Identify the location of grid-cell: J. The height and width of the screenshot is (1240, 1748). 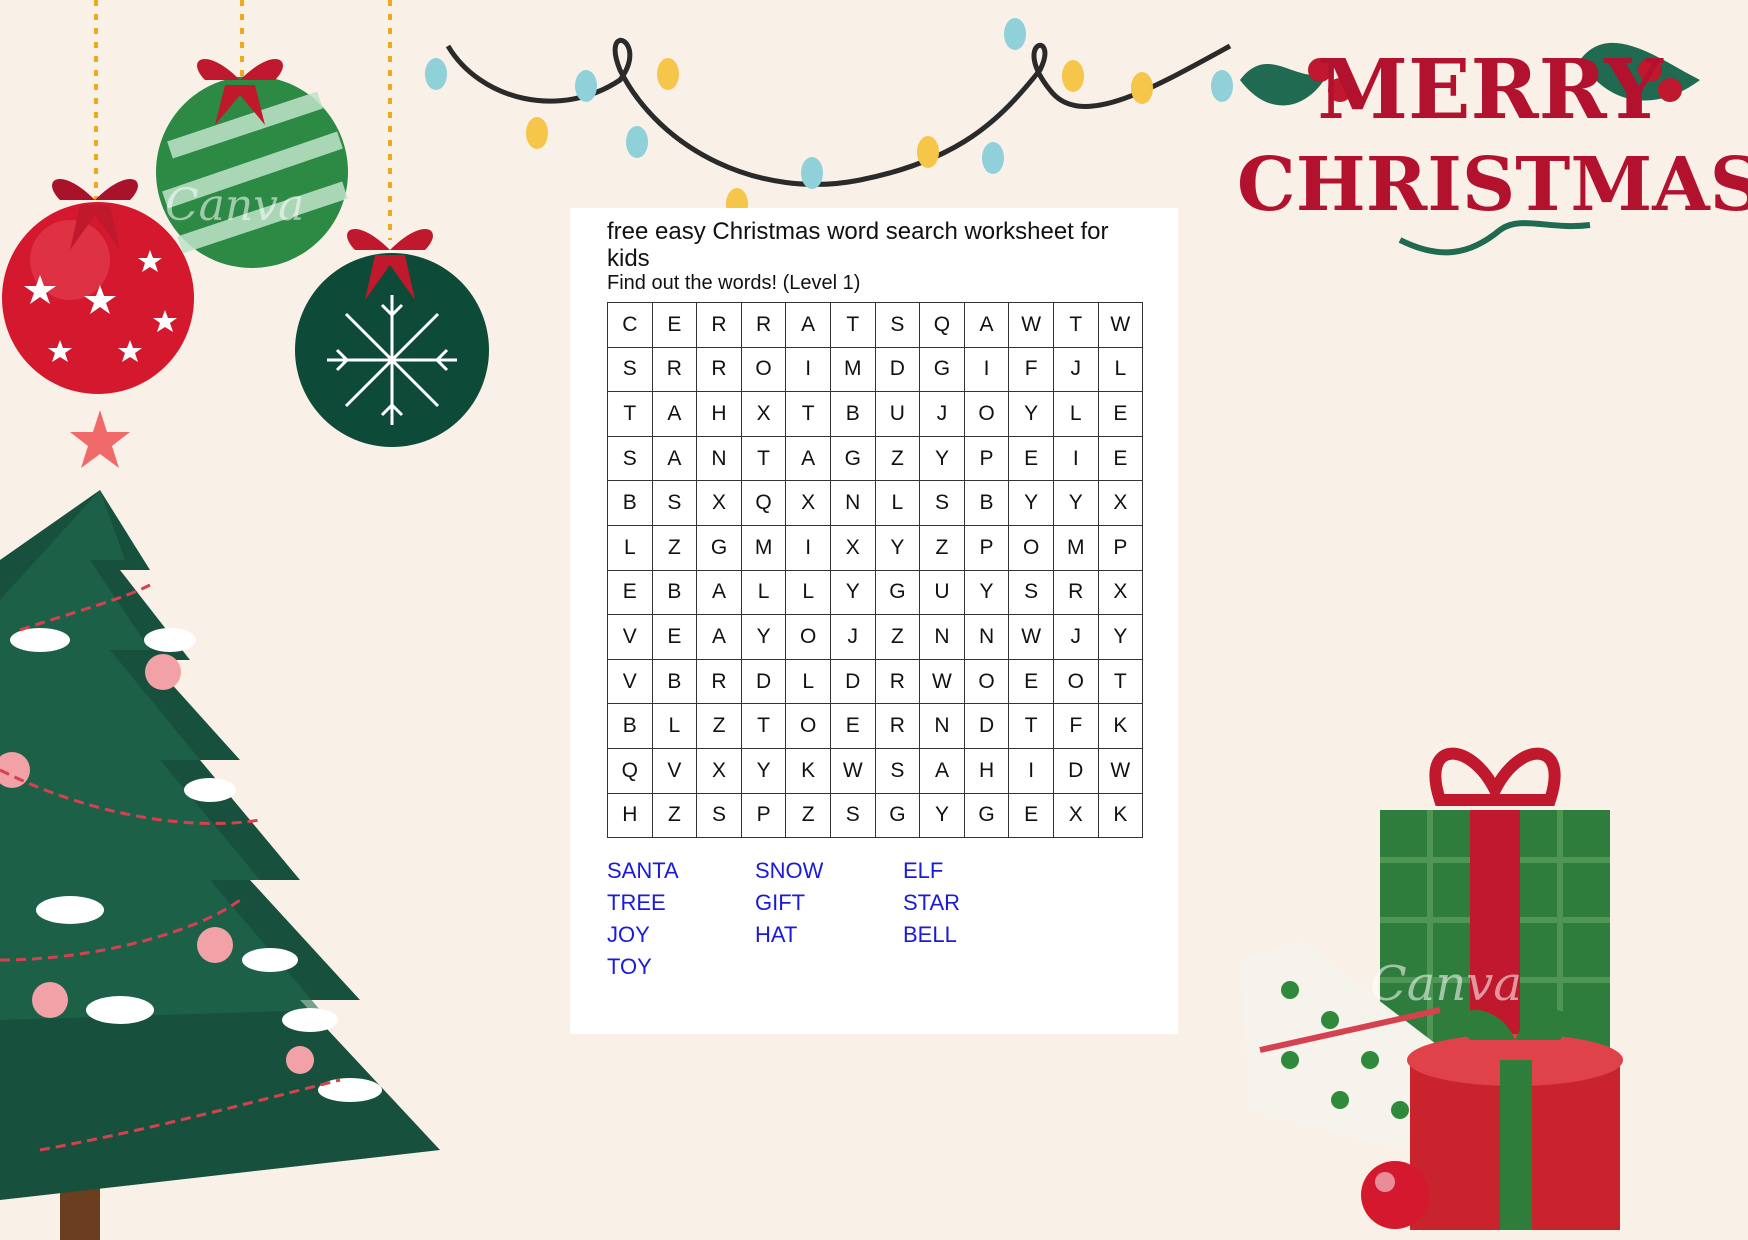
(1075, 637).